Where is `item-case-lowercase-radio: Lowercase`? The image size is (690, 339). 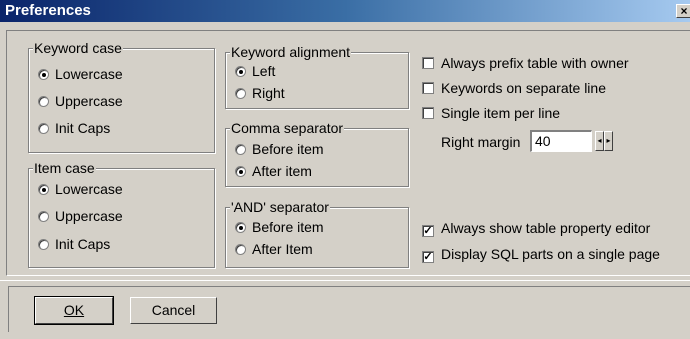 item-case-lowercase-radio: Lowercase is located at coordinates (80, 189).